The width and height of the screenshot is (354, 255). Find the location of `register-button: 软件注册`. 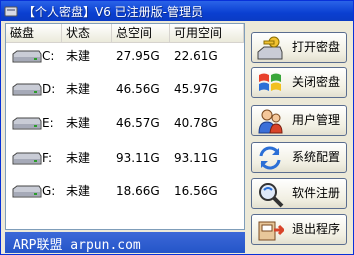

register-button: 软件注册 is located at coordinates (299, 193).